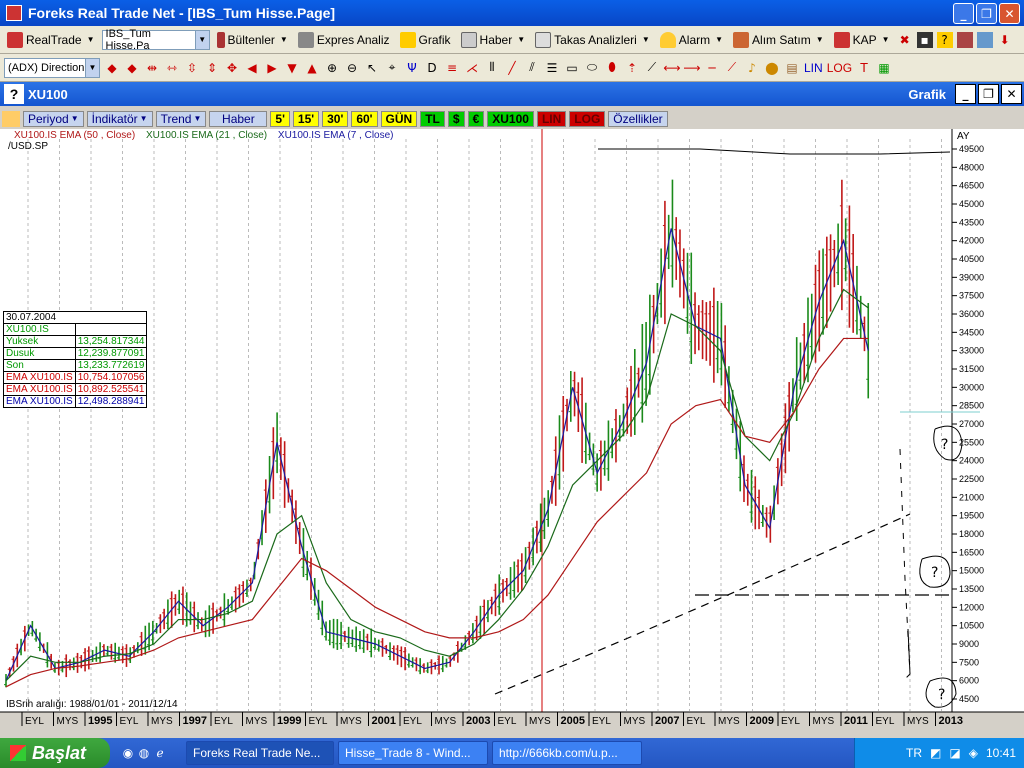 The width and height of the screenshot is (1024, 768). What do you see at coordinates (119, 118) in the screenshot?
I see `indikator-button: İndikatör ▼` at bounding box center [119, 118].